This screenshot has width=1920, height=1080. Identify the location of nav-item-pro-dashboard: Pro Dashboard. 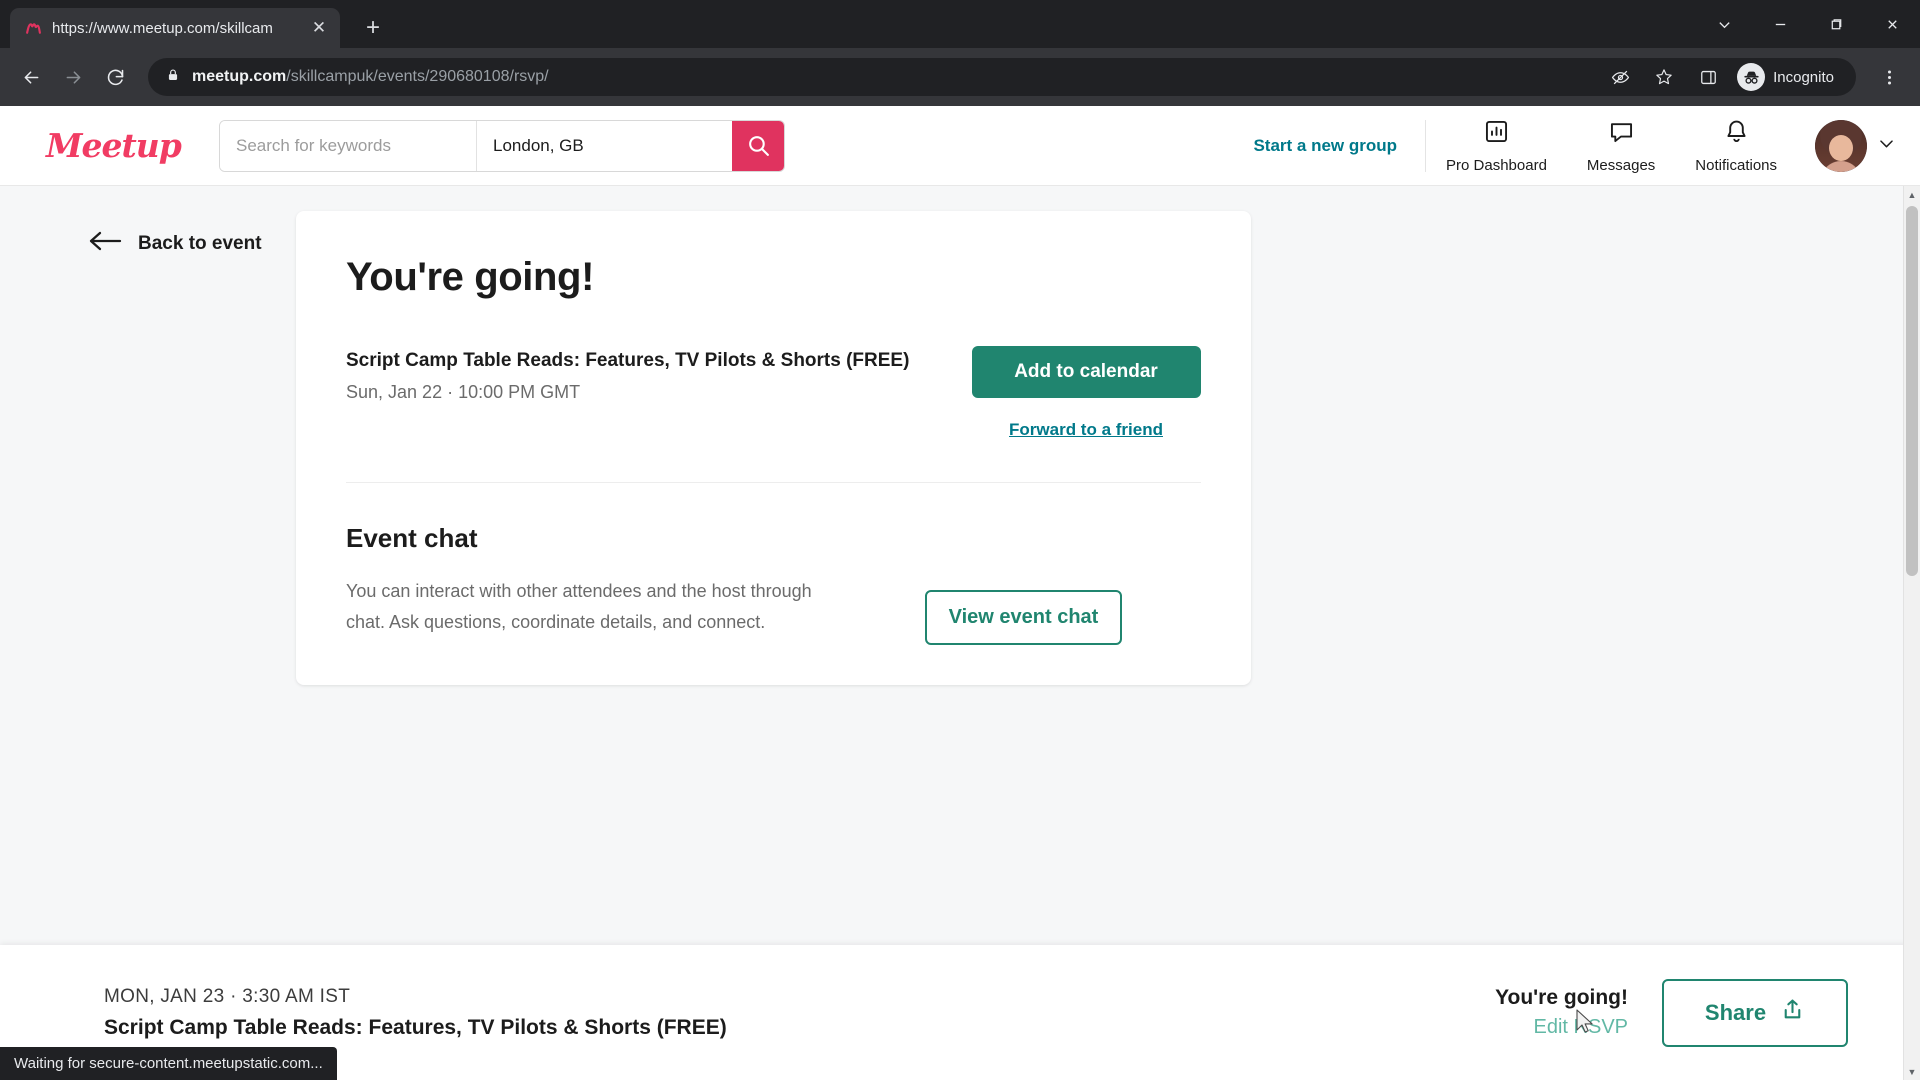
(1496, 146).